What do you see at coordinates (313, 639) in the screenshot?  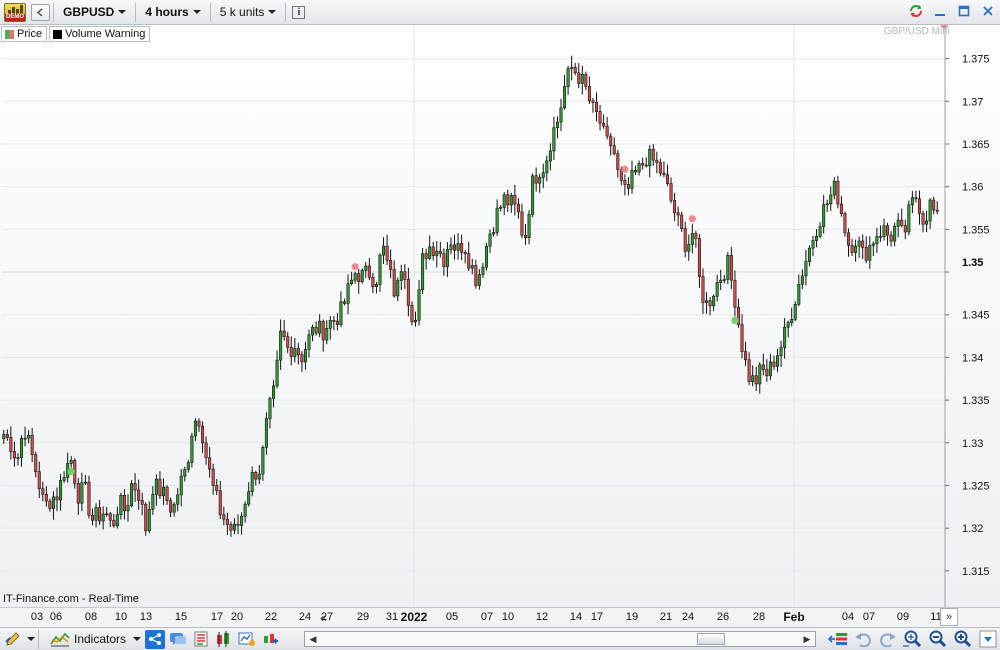 I see `scroll-left-arrow-icon: ◀` at bounding box center [313, 639].